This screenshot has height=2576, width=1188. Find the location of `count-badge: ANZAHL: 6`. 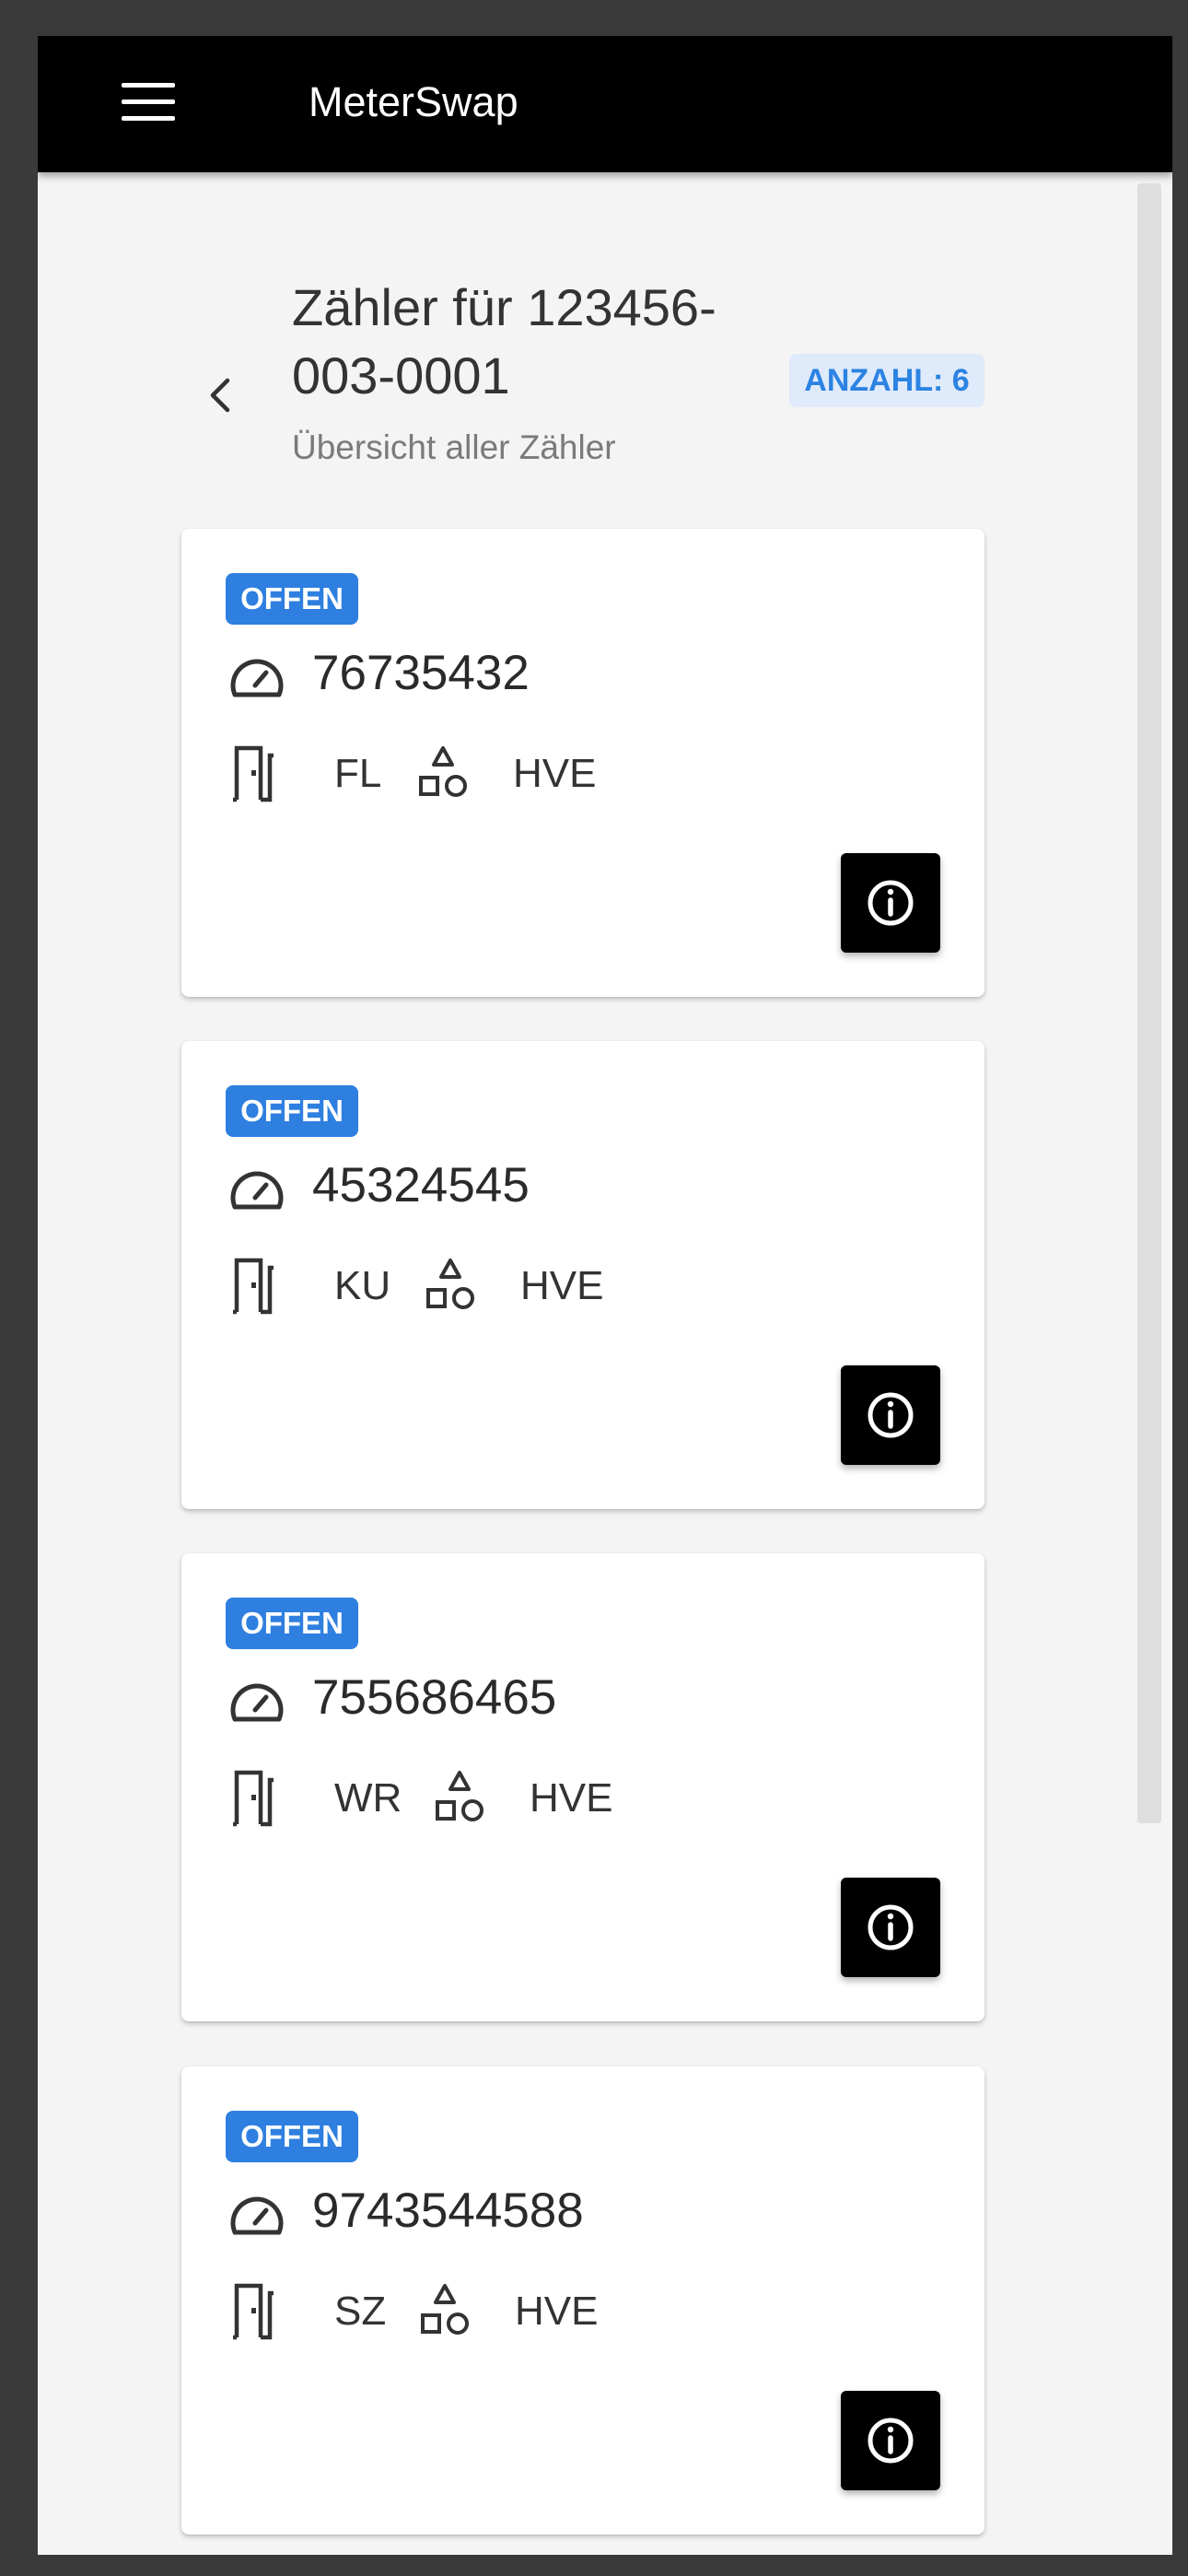

count-badge: ANZAHL: 6 is located at coordinates (886, 380).